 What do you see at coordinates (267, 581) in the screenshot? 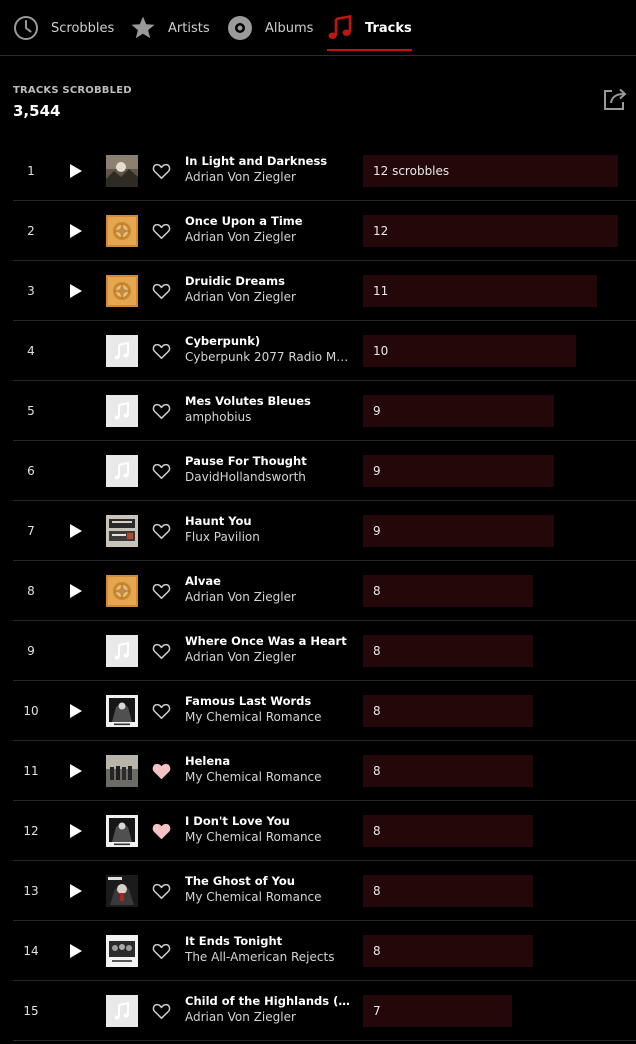
I see `track-title: Alvae` at bounding box center [267, 581].